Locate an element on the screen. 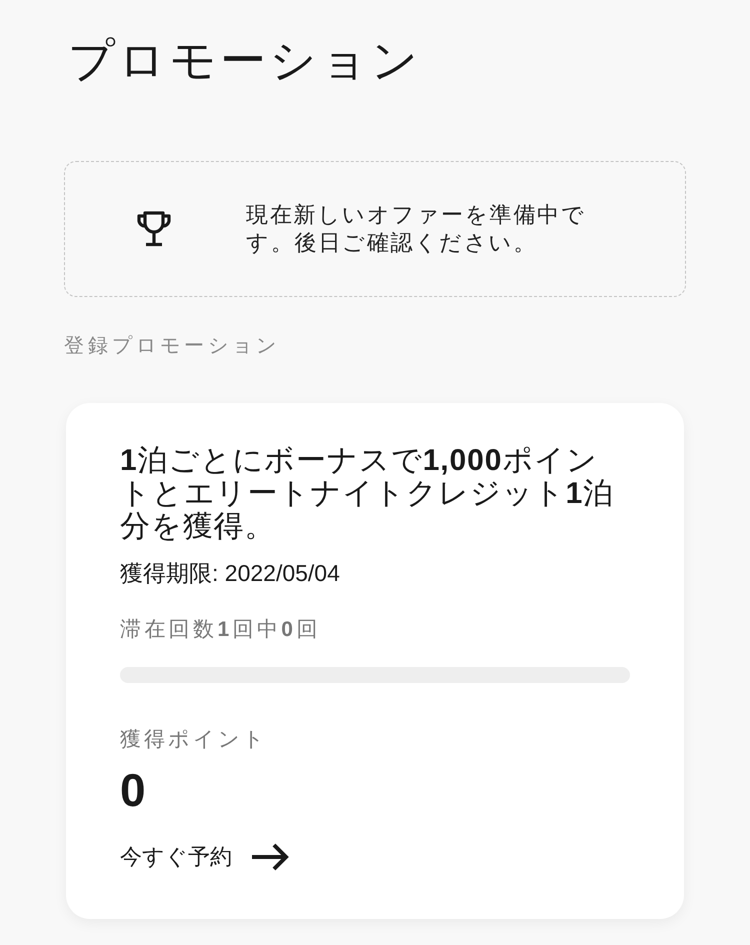 Image resolution: width=750 pixels, height=945 pixels. expiry-date: 獲得期限: 2022/05/04 is located at coordinates (230, 573).